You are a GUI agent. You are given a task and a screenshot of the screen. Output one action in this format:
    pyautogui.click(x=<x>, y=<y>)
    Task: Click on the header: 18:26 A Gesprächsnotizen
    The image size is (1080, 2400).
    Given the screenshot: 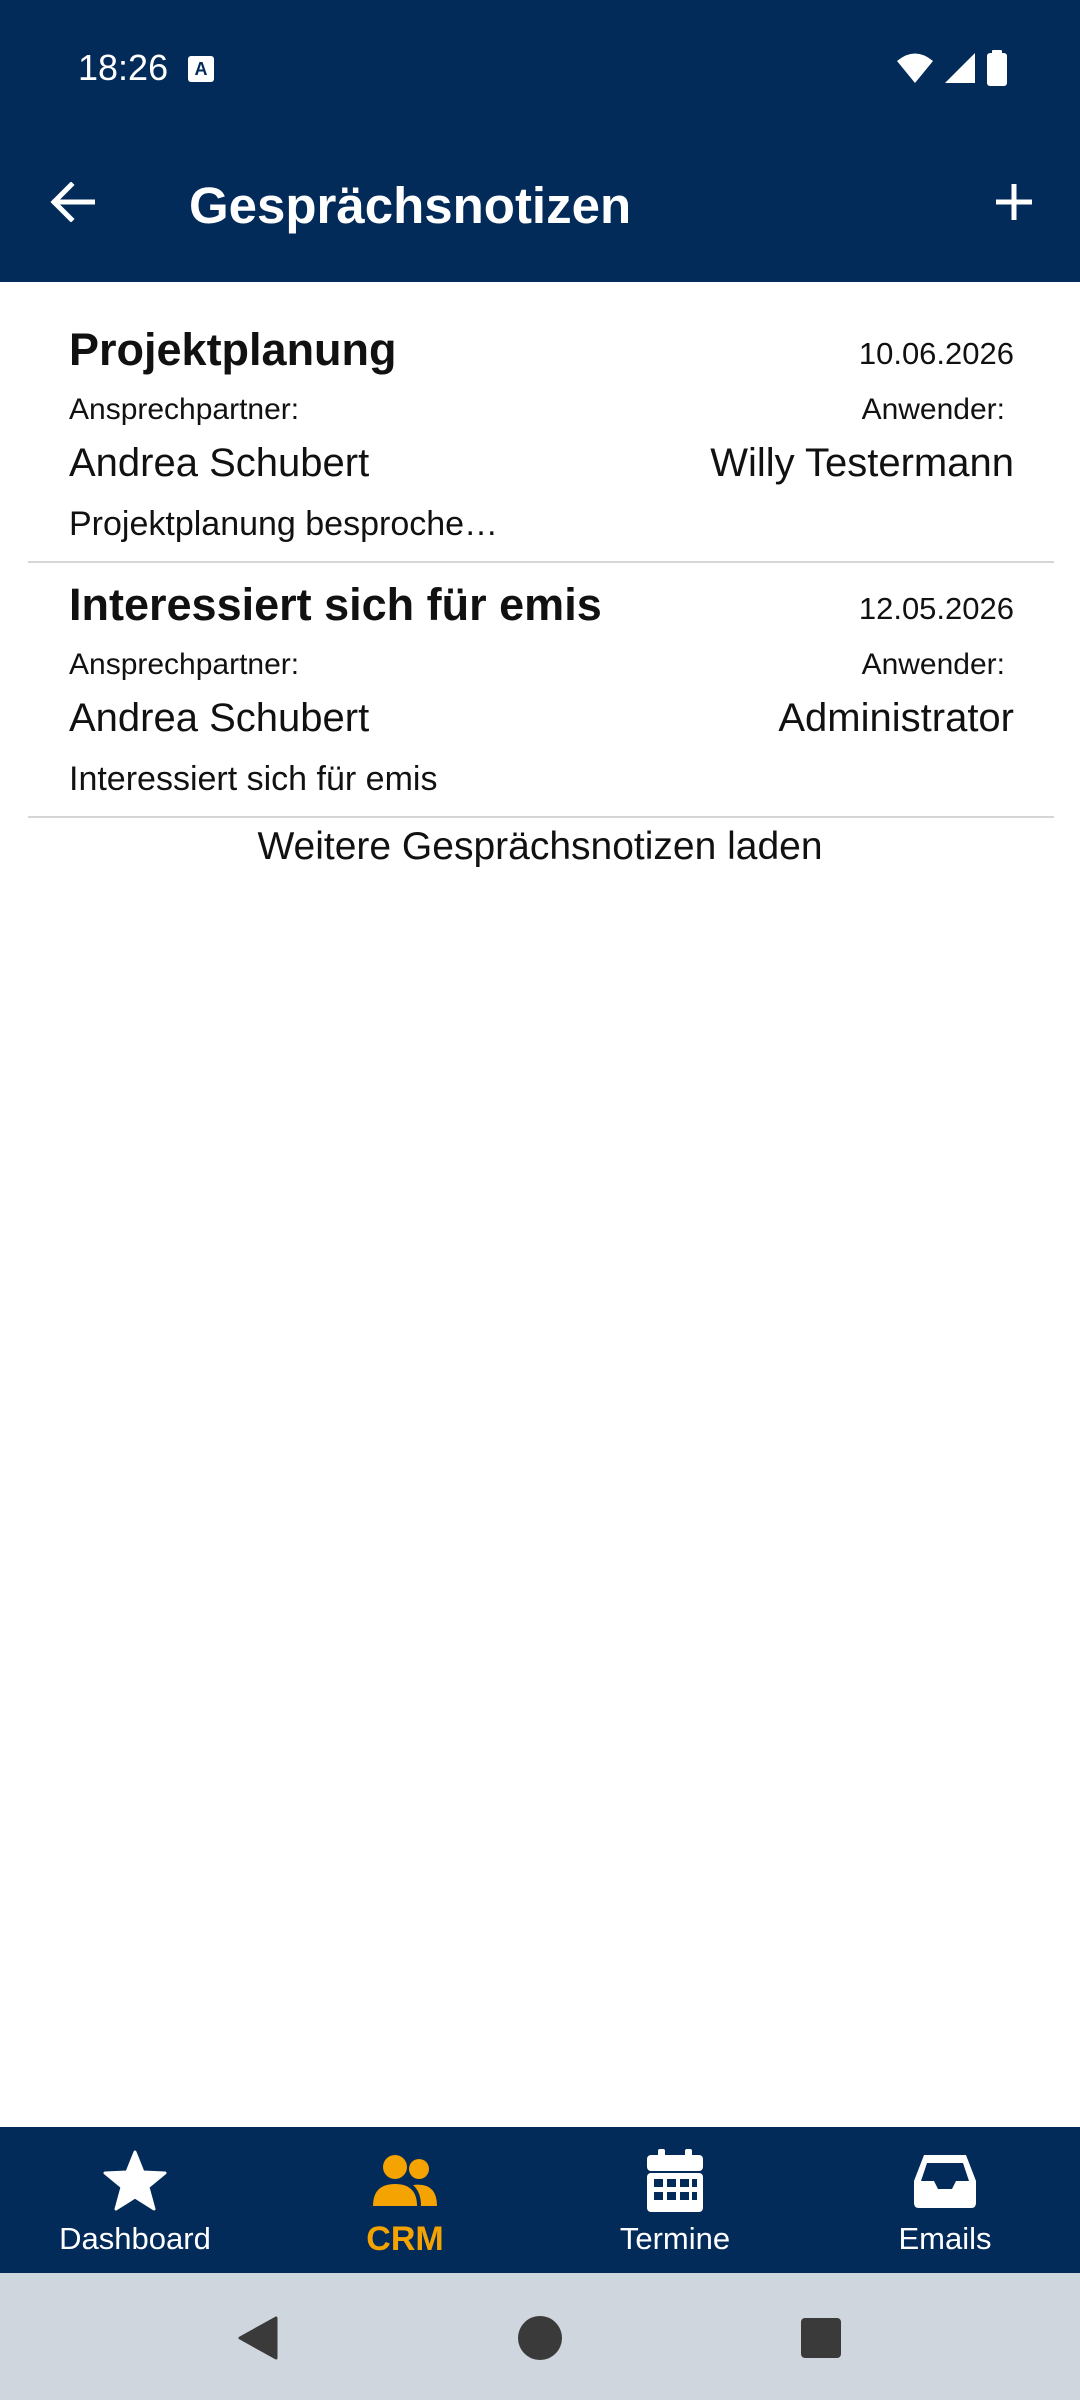 What is the action you would take?
    pyautogui.click(x=540, y=141)
    